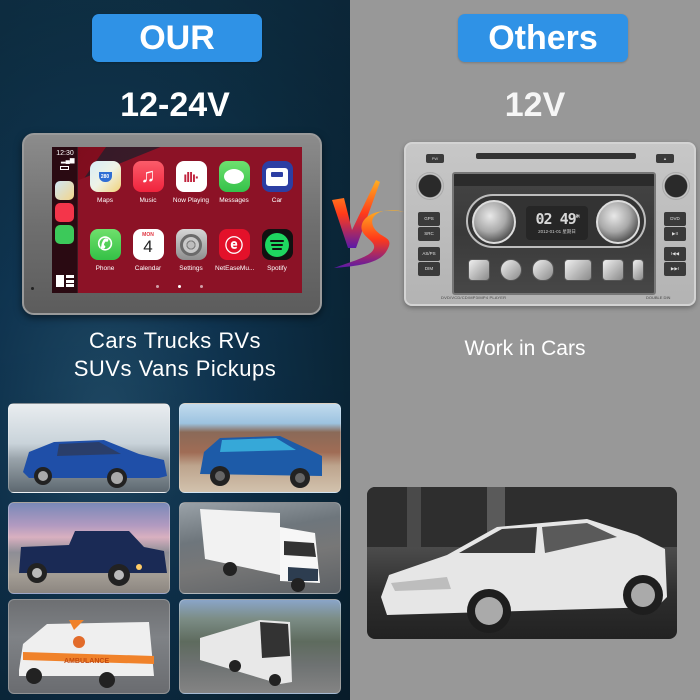 Image resolution: width=700 pixels, height=700 pixels. Describe the element at coordinates (64, 212) in the screenshot. I see `sidebar-music-icon` at that location.